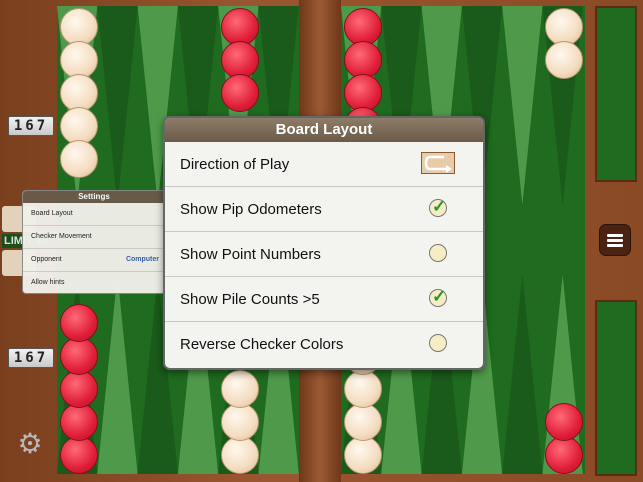  I want to click on gear-icon: ⚙, so click(30, 444).